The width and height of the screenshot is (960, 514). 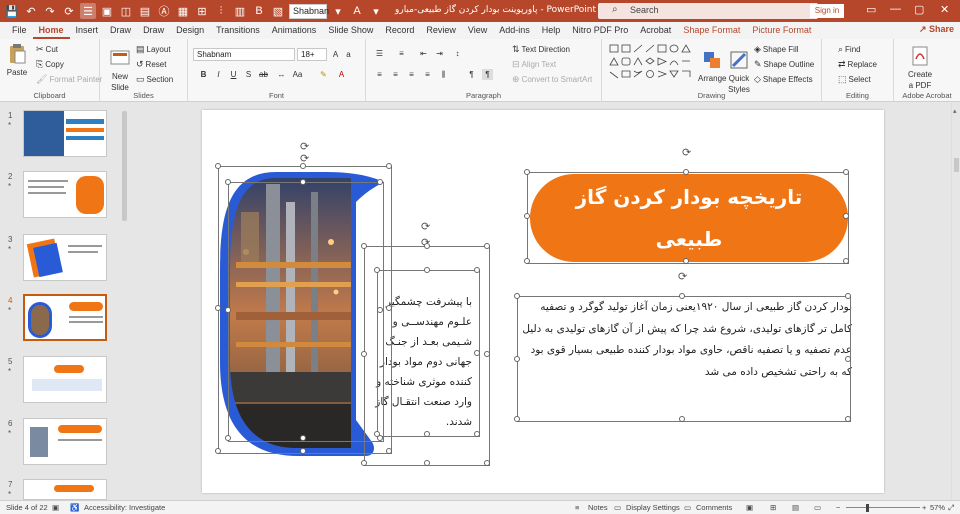 I want to click on section-button: ▭ Section, so click(x=154, y=79).